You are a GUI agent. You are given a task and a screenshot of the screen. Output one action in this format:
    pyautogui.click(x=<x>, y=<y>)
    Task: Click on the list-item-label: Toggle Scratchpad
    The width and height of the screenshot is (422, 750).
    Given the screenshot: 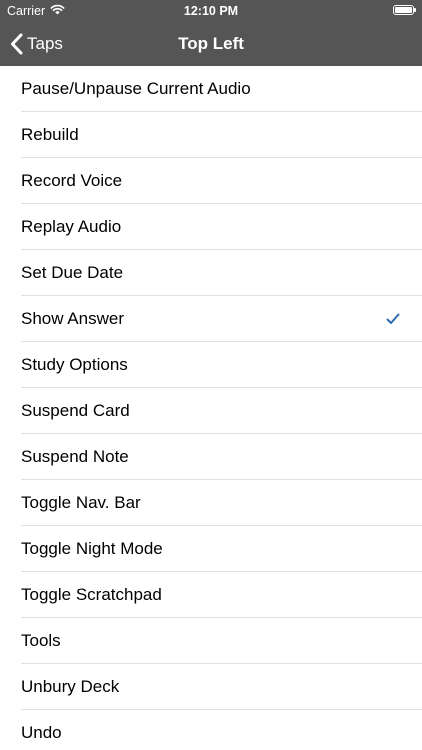 What is the action you would take?
    pyautogui.click(x=91, y=594)
    